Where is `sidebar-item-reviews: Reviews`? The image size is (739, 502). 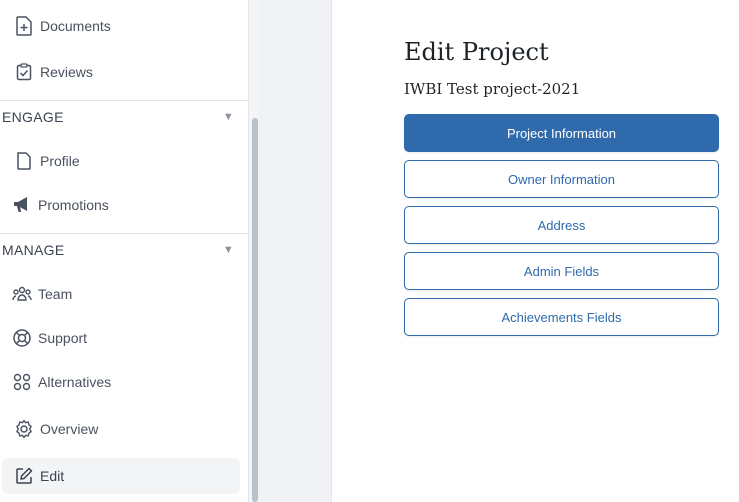 sidebar-item-reviews: Reviews is located at coordinates (127, 72).